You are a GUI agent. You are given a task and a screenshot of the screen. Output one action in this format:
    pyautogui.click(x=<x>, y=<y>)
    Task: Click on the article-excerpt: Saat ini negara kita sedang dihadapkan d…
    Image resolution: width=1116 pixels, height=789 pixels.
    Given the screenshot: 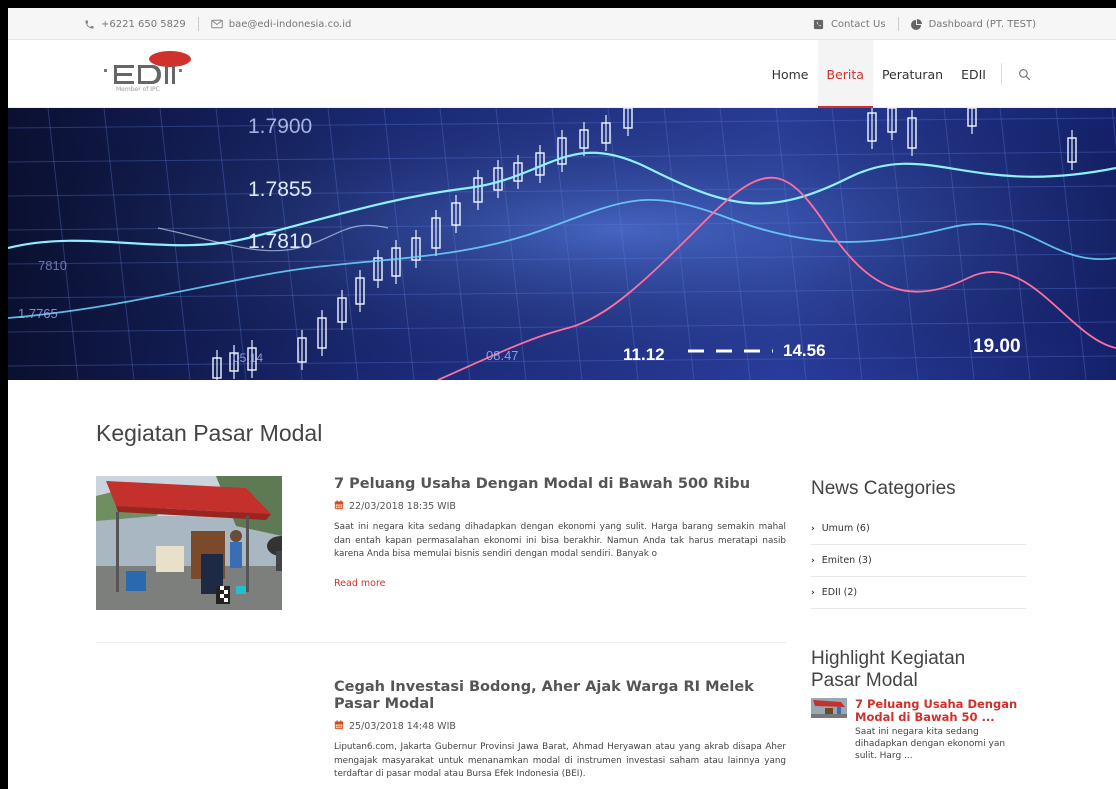 What is the action you would take?
    pyautogui.click(x=560, y=541)
    